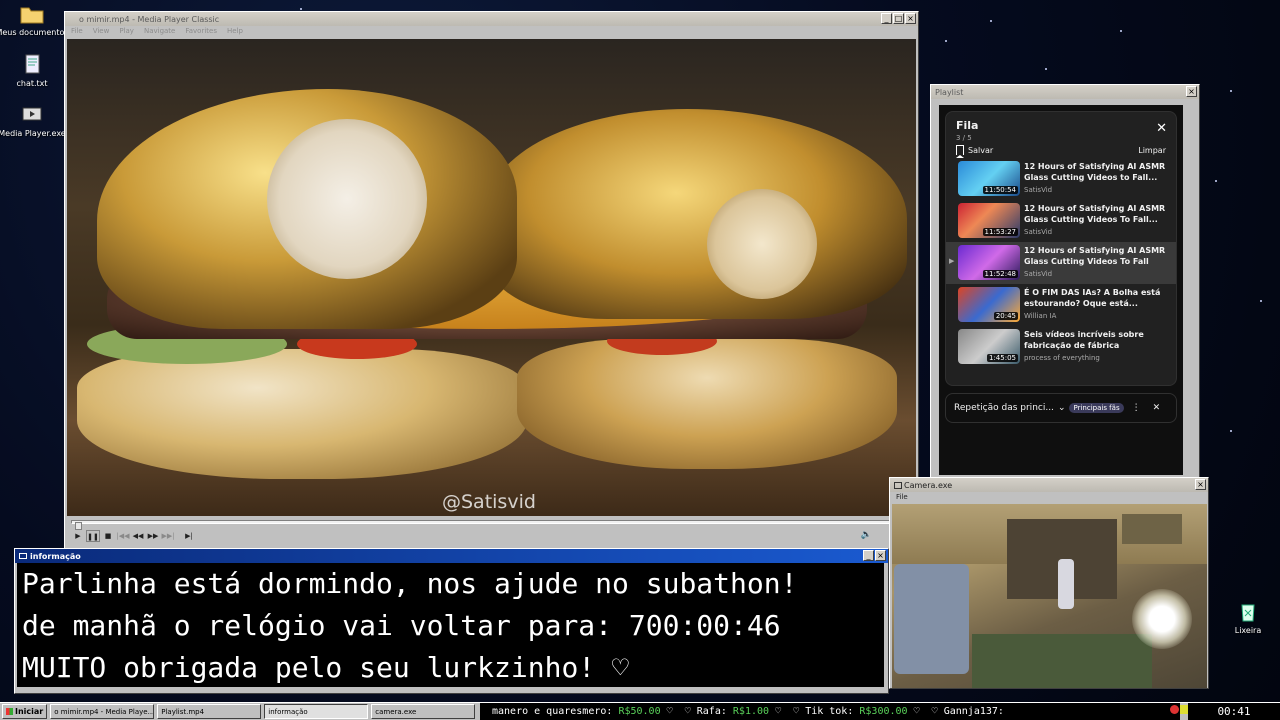 The image size is (1280, 720). What do you see at coordinates (79, 526) in the screenshot?
I see `seek-thumb` at bounding box center [79, 526].